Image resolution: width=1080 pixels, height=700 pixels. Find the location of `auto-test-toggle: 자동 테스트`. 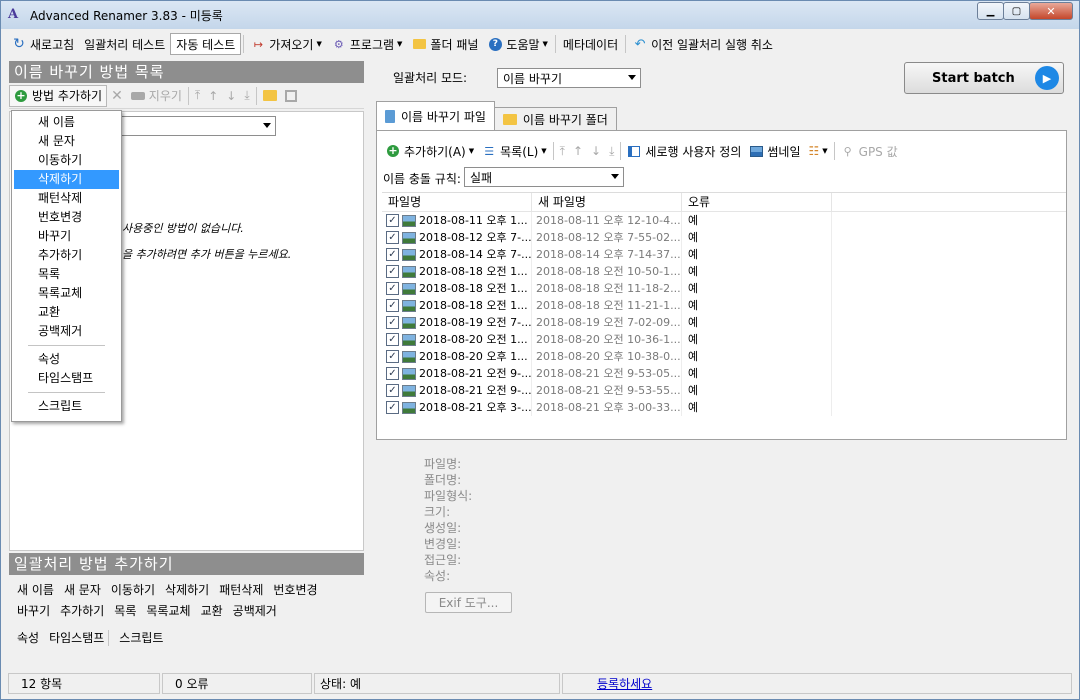

auto-test-toggle: 자동 테스트 is located at coordinates (206, 44).